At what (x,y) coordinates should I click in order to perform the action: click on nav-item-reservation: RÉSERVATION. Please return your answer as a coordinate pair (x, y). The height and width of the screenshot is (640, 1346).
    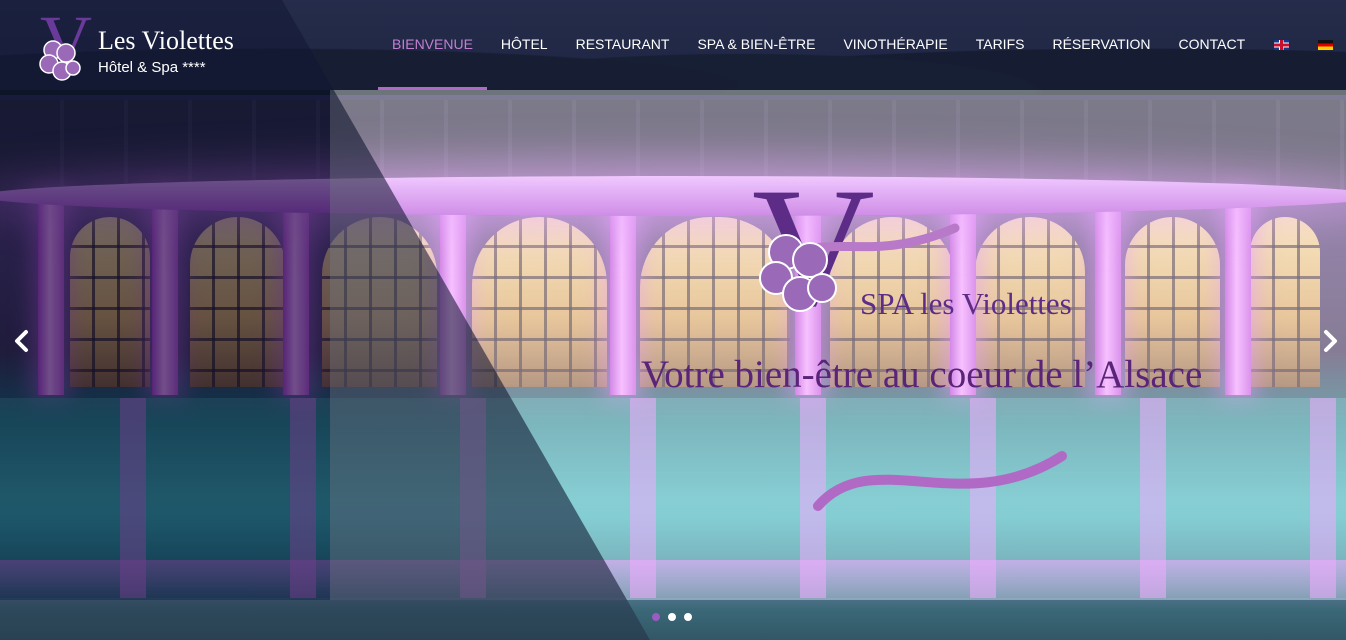
    Looking at the image, I should click on (1101, 45).